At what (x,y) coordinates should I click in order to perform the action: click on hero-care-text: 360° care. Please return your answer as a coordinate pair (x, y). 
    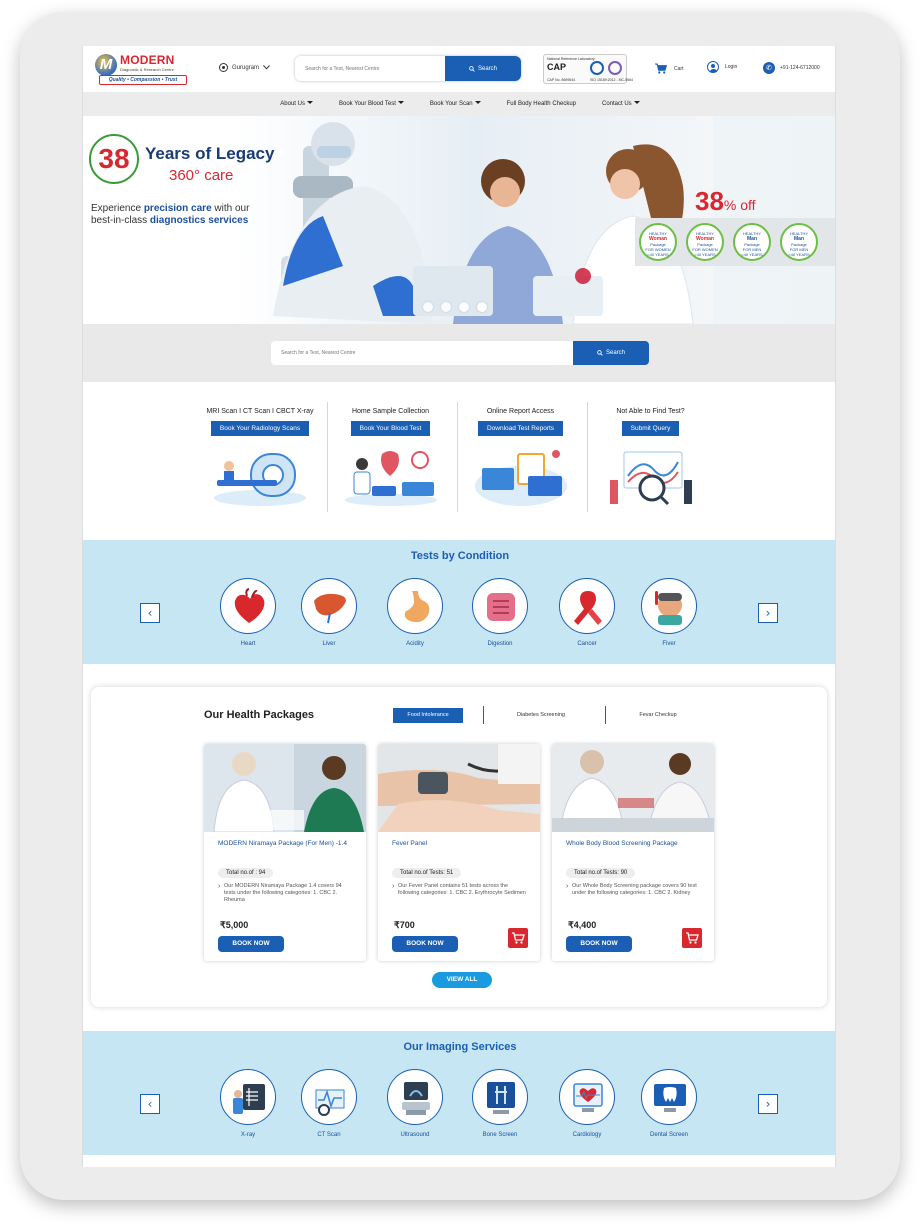
    Looking at the image, I should click on (201, 175).